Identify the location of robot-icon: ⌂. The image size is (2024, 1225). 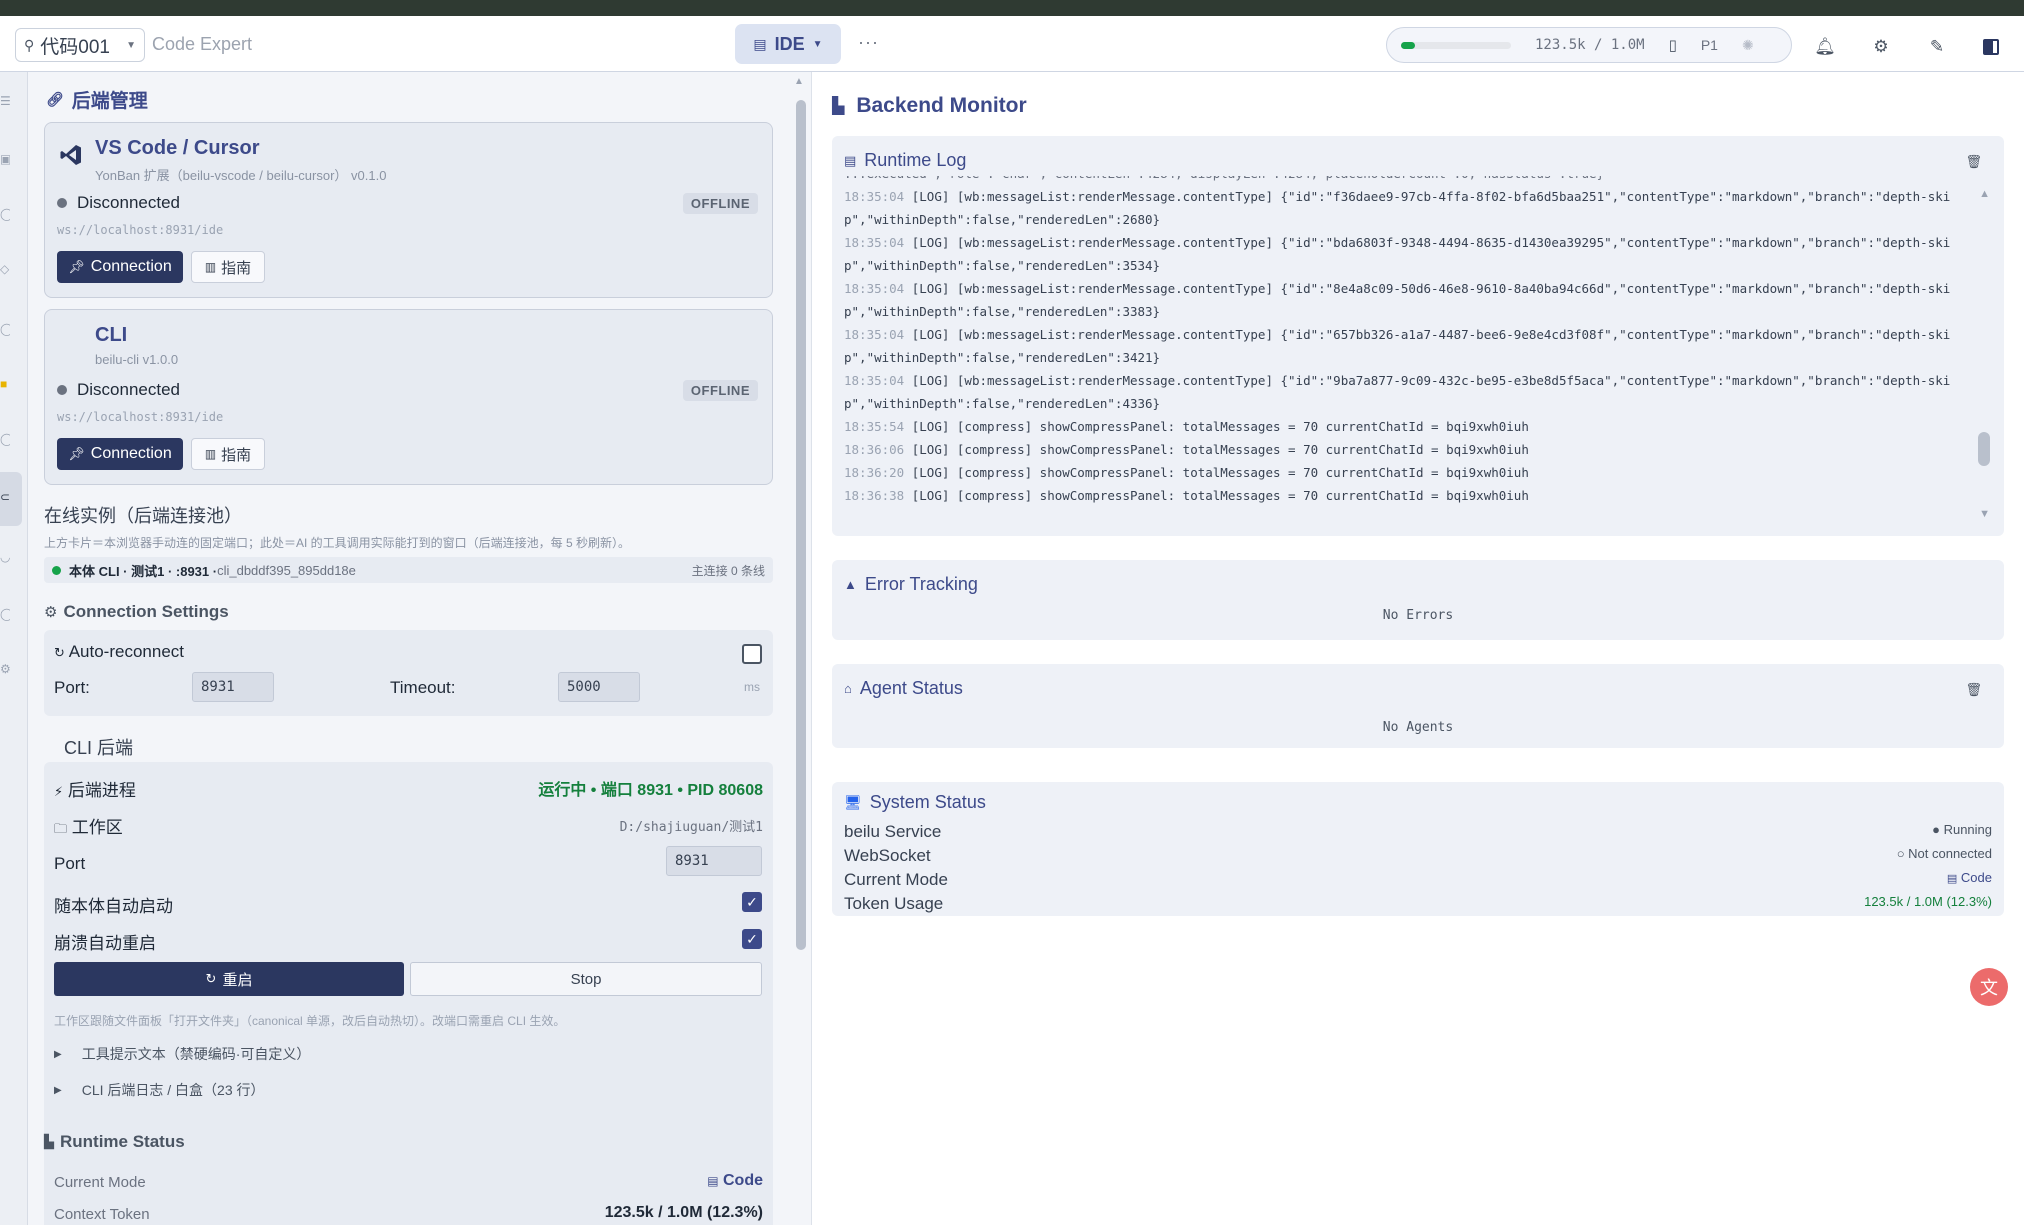
(848, 688).